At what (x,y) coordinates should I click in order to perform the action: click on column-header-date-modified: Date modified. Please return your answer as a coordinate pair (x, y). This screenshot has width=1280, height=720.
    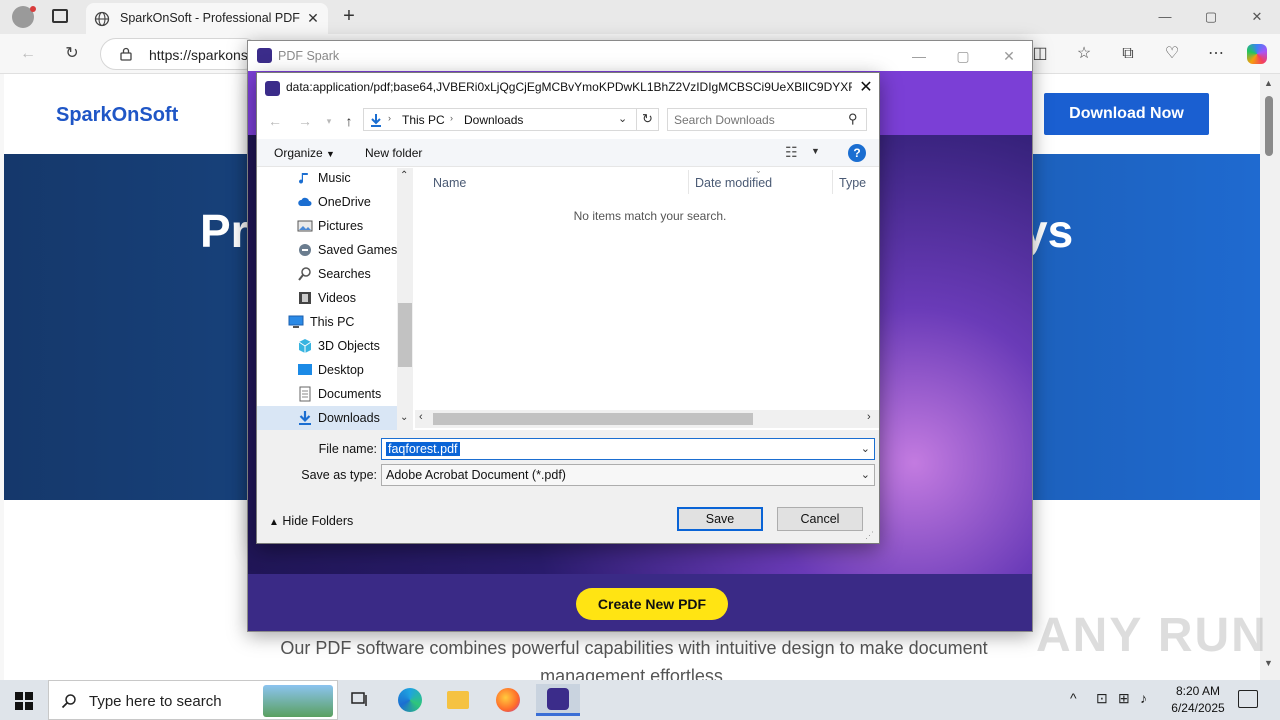
    Looking at the image, I should click on (733, 183).